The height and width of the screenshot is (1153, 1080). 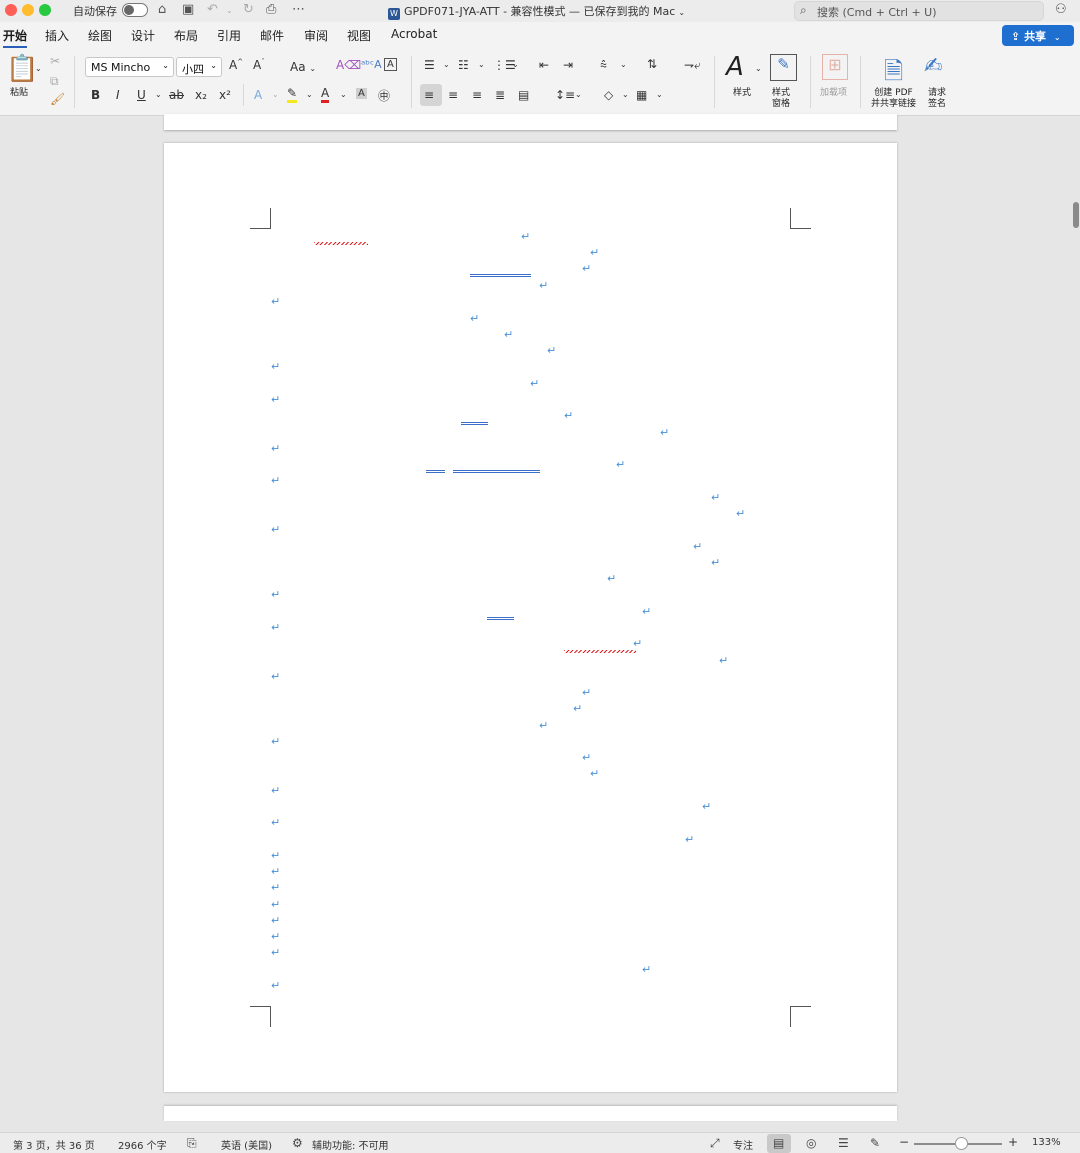 What do you see at coordinates (143, 35) in the screenshot?
I see `tab-design: 设计` at bounding box center [143, 35].